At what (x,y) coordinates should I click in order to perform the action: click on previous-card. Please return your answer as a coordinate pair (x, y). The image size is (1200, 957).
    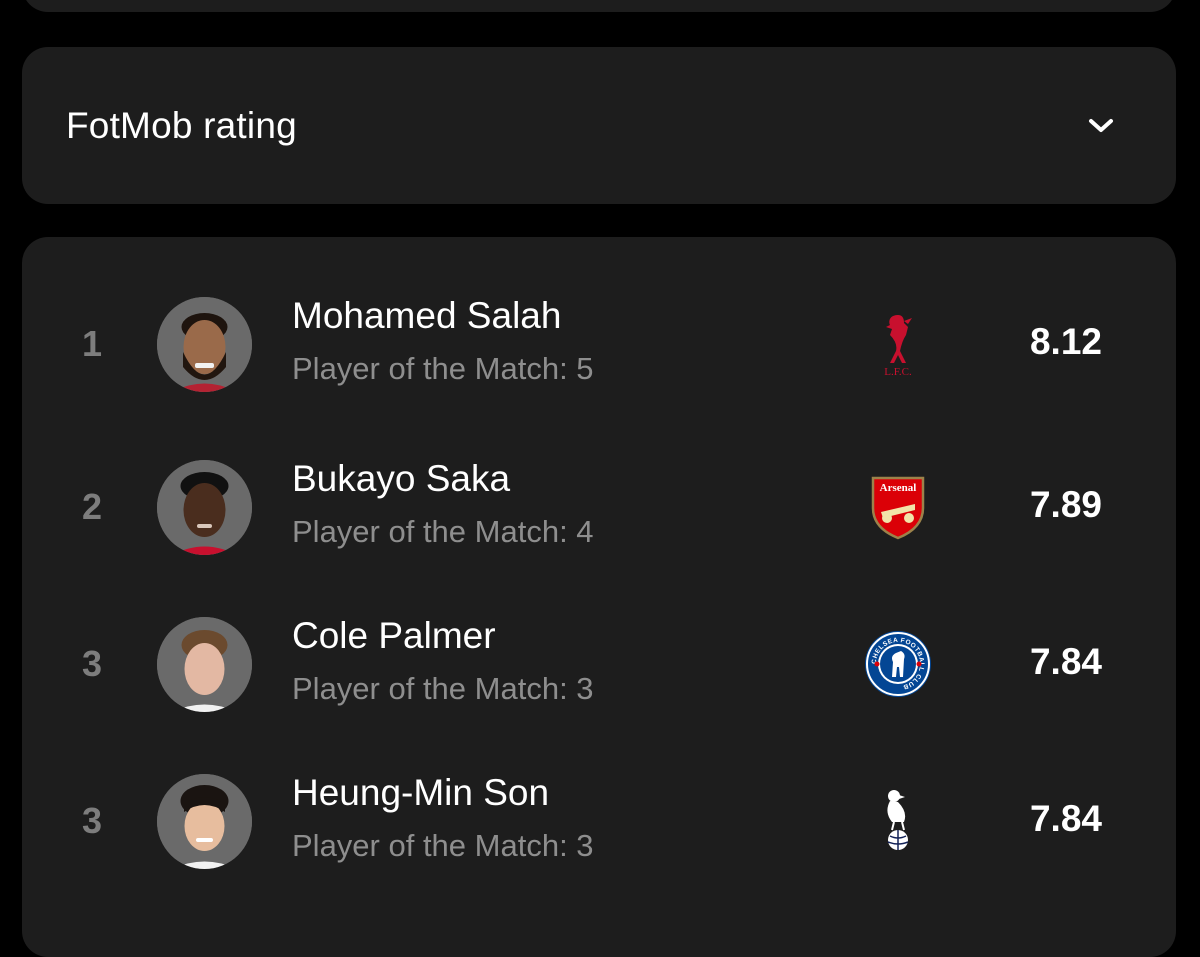
    Looking at the image, I should click on (599, 6).